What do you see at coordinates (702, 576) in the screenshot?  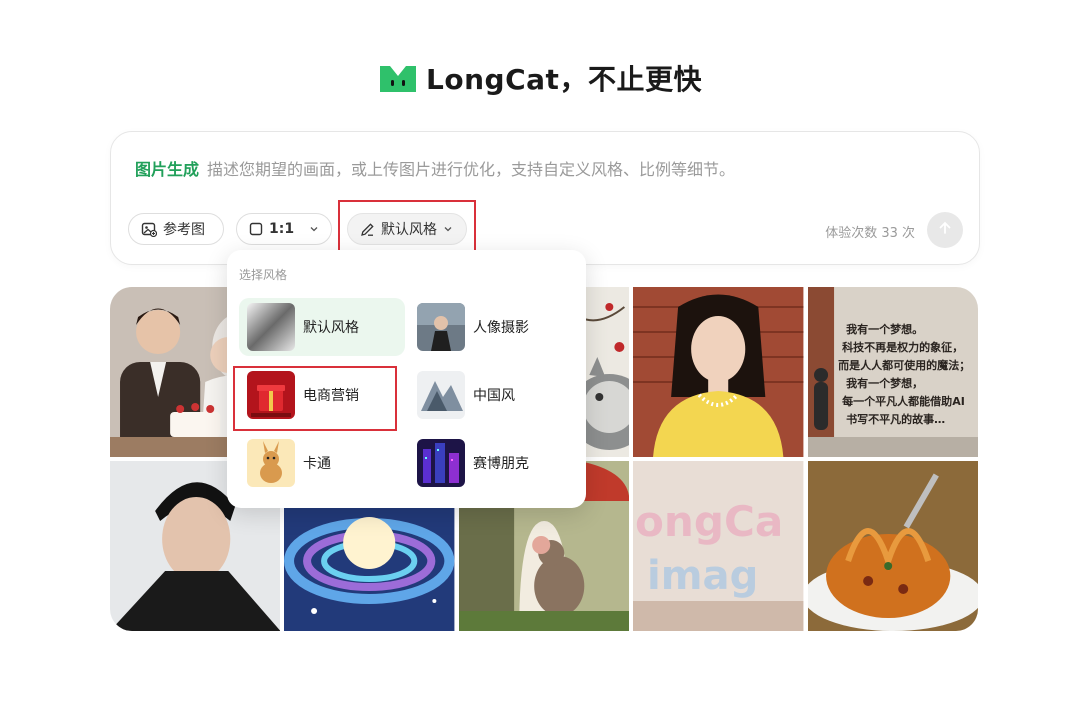 I see `letters-line-2: imag` at bounding box center [702, 576].